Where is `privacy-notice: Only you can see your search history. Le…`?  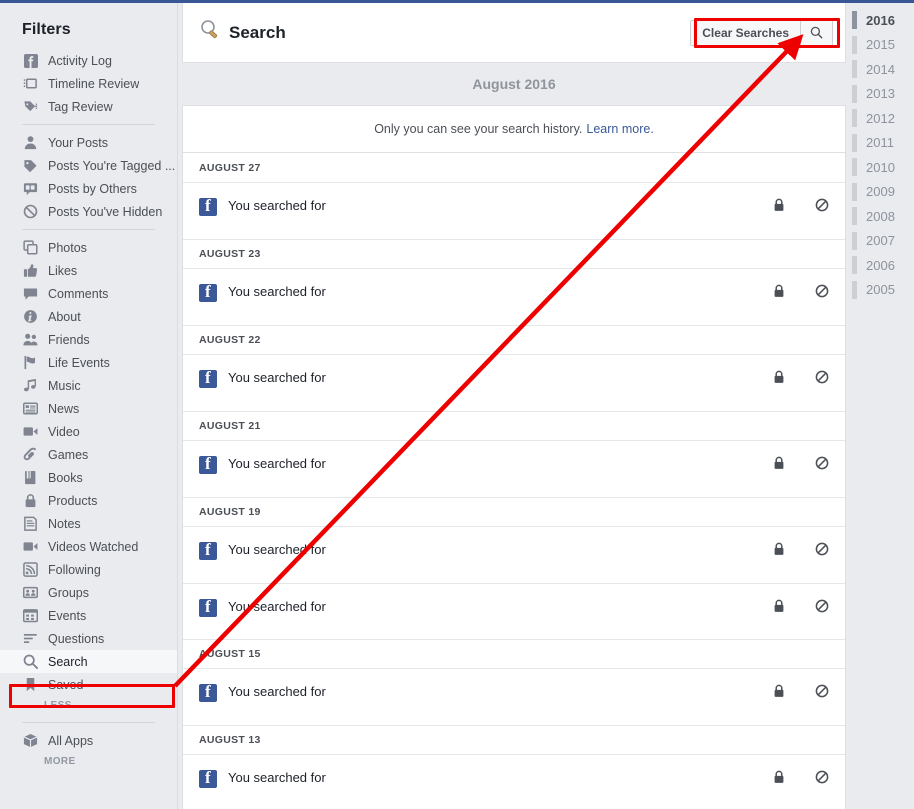 privacy-notice: Only you can see your search history. Le… is located at coordinates (514, 128).